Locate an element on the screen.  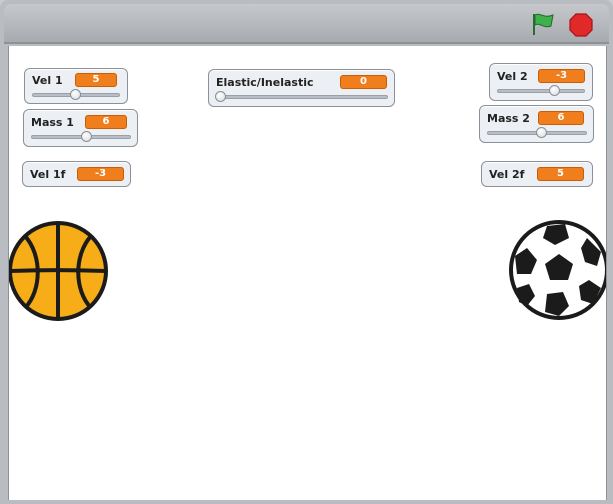
green-flag-icon is located at coordinates (543, 24).